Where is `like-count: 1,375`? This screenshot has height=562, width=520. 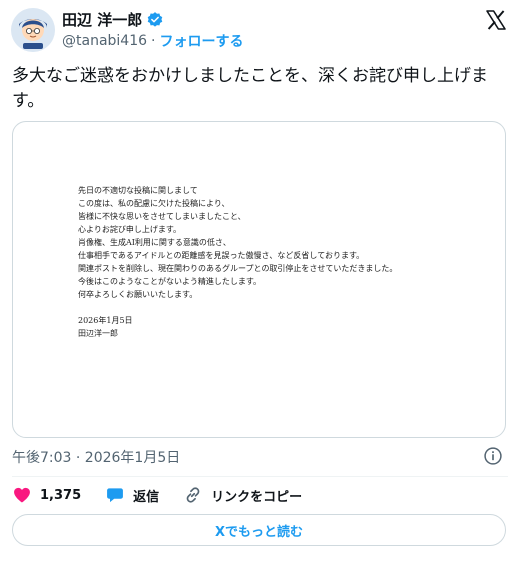 like-count: 1,375 is located at coordinates (61, 495).